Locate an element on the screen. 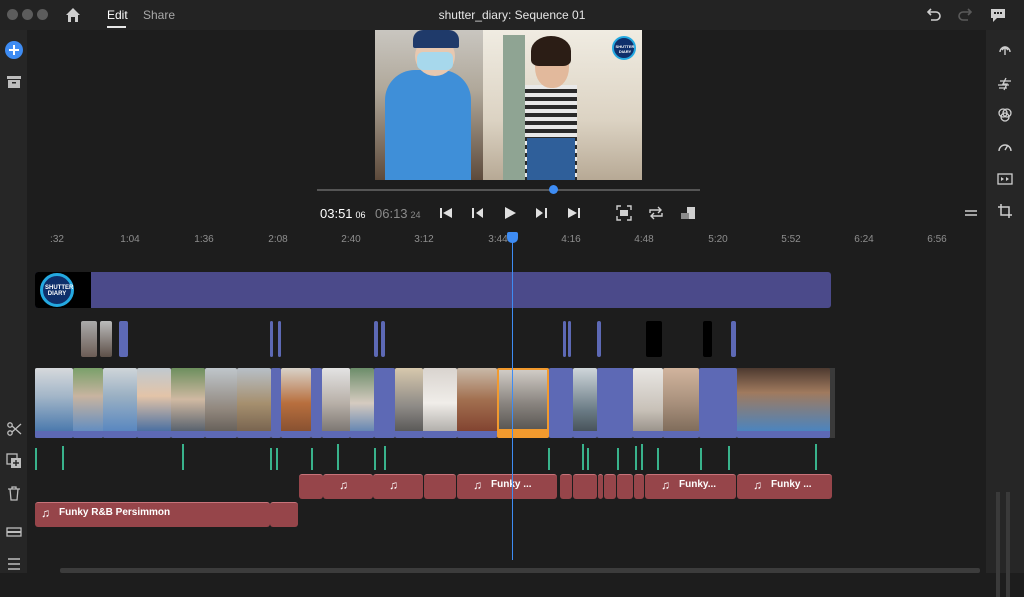  color-icon is located at coordinates (1005, 115).